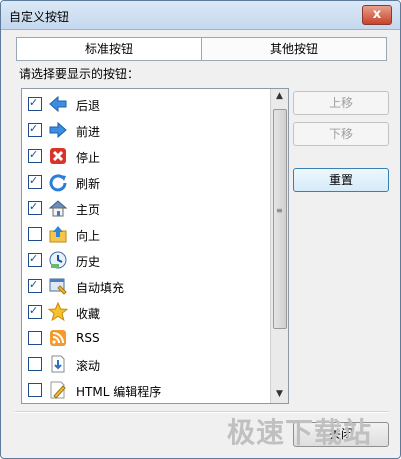  What do you see at coordinates (341, 134) in the screenshot?
I see `move-down-button: 下移` at bounding box center [341, 134].